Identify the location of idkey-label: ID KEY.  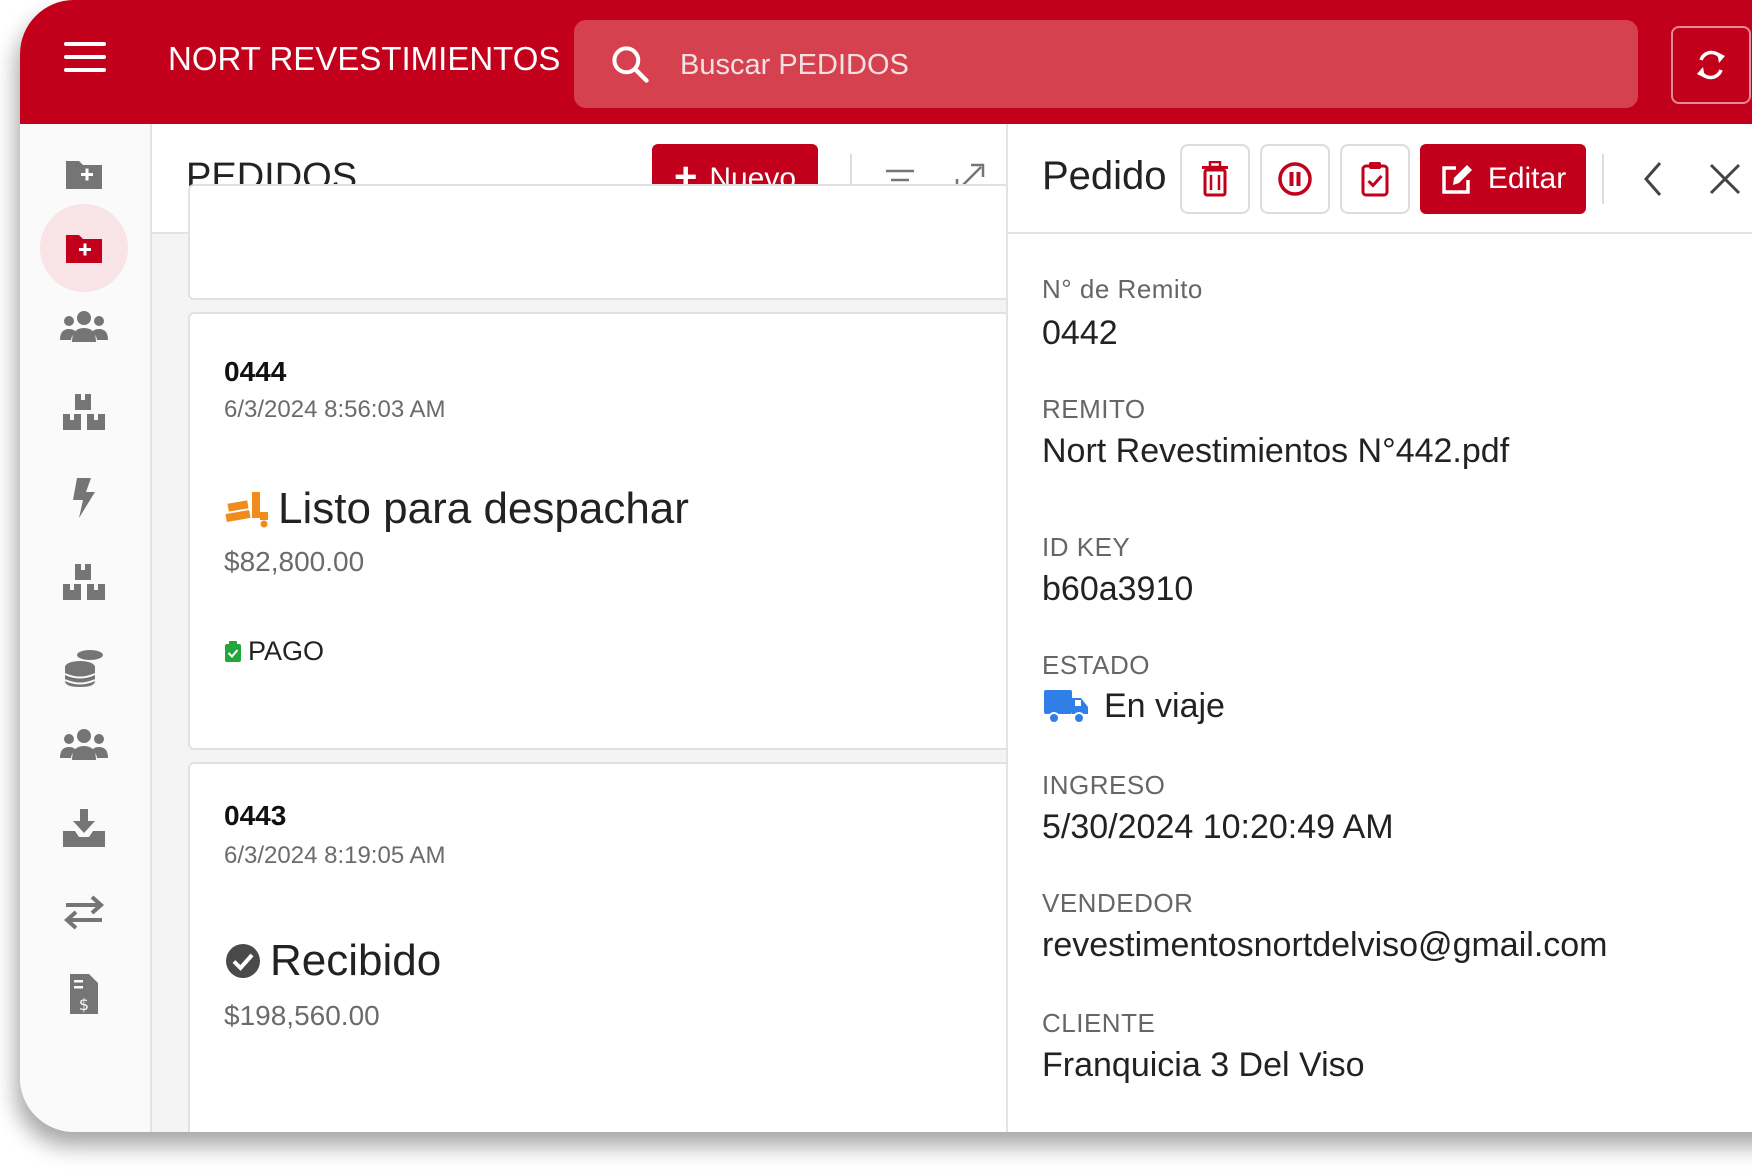
(1086, 547).